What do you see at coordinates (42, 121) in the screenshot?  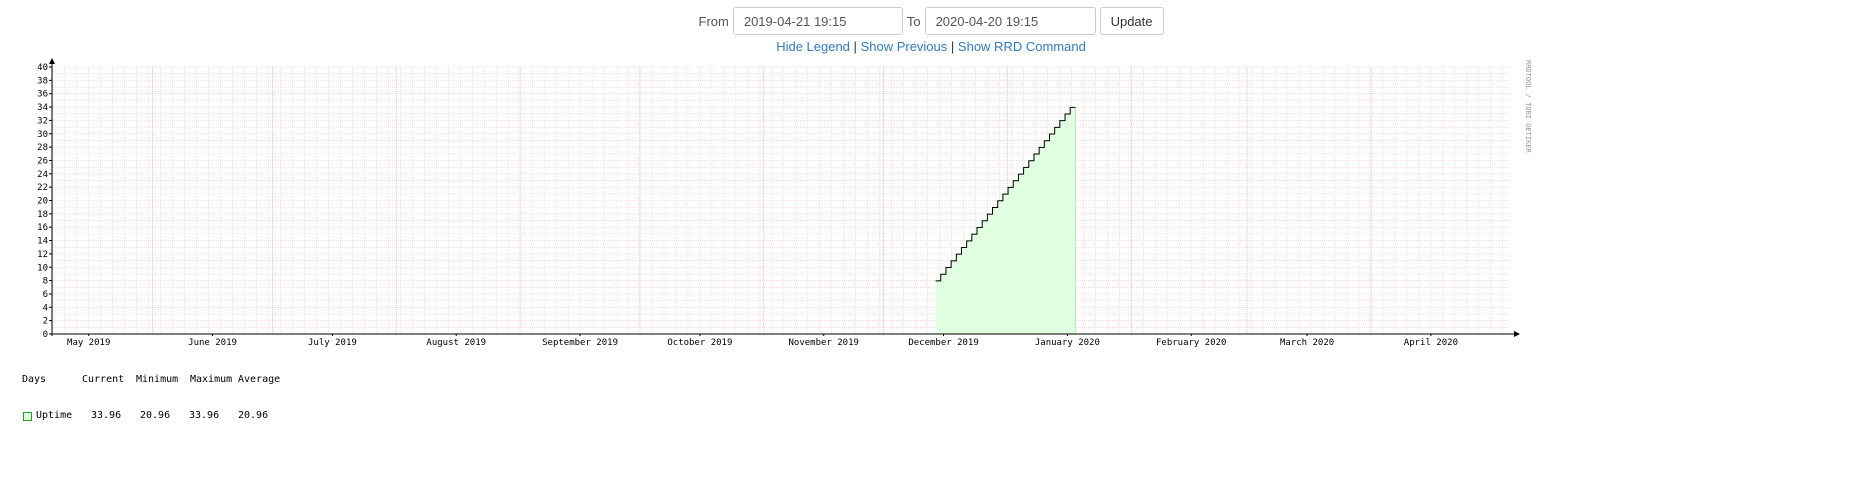 I see `y-tick-label: 32` at bounding box center [42, 121].